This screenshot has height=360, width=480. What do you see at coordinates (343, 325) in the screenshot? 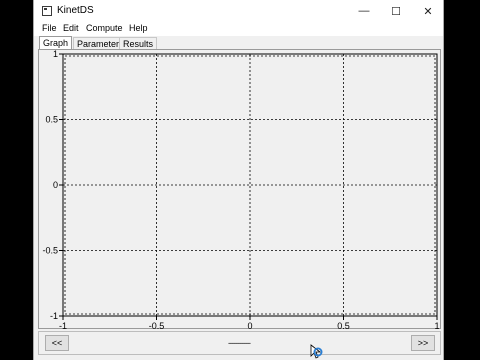
I see `x-tick-label: 0.5` at bounding box center [343, 325].